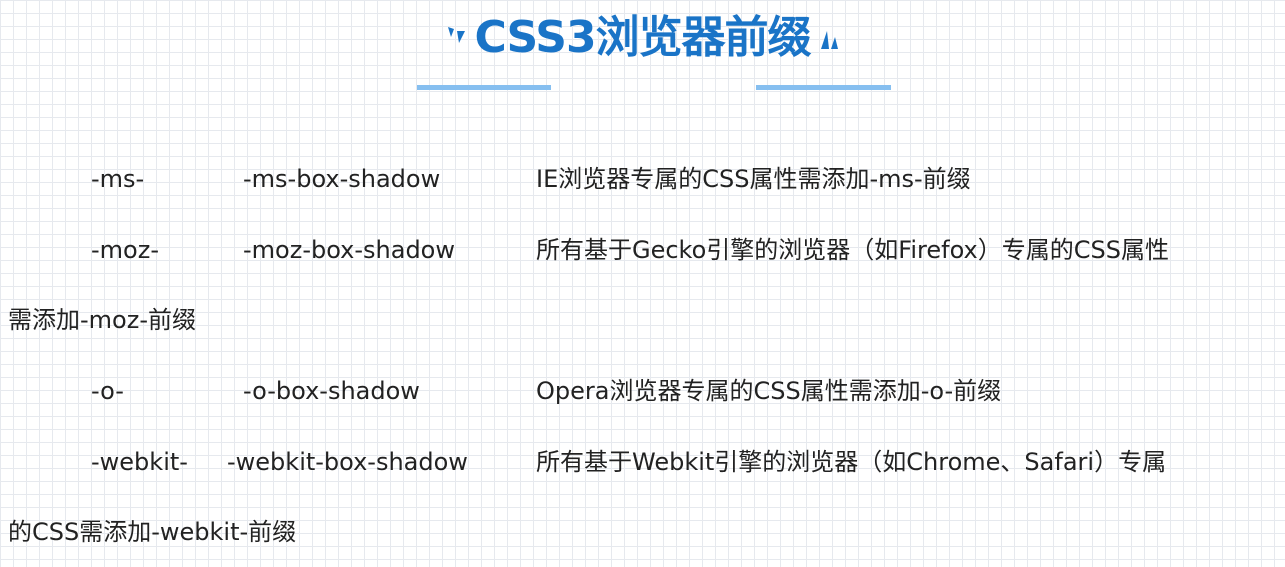  I want to click on prefix-description: 所有基于Gecko引擎的浏览器（如Firefox）专属的CSS属性, so click(852, 250).